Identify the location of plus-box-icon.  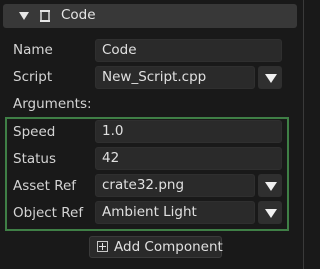
(102, 246).